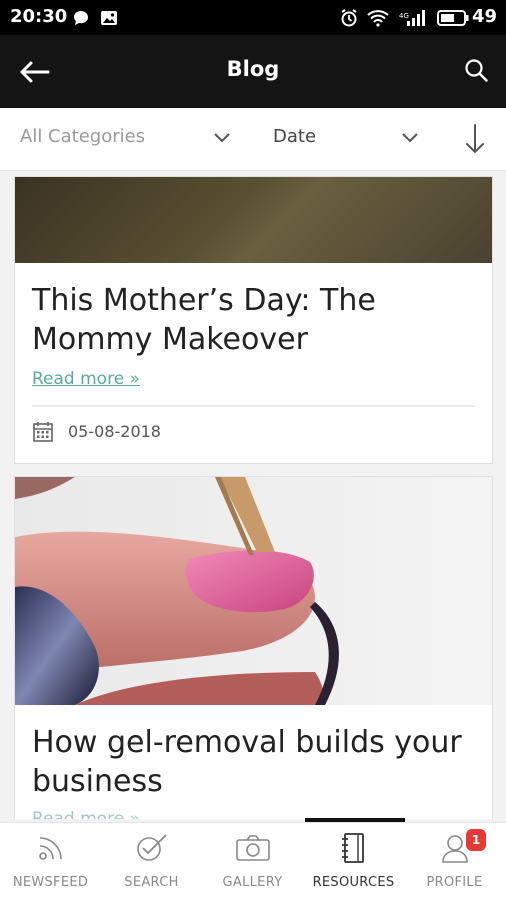 Image resolution: width=506 pixels, height=901 pixels. I want to click on alarm-icon, so click(349, 17).